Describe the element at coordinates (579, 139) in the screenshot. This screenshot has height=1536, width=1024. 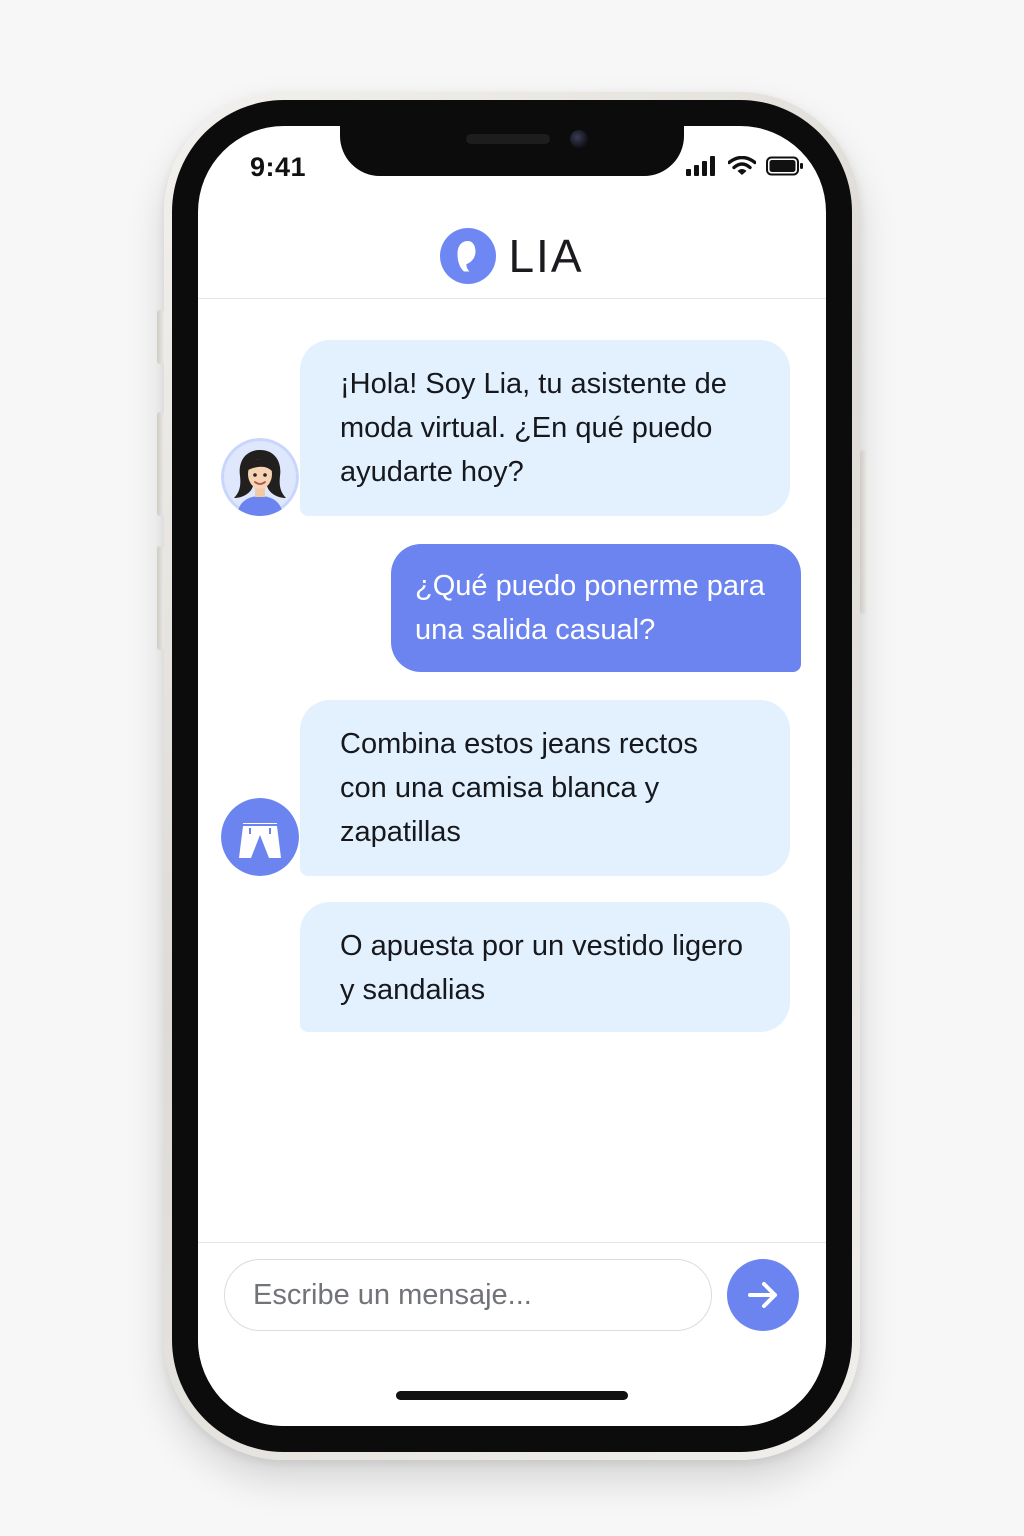
I see `front-camera` at that location.